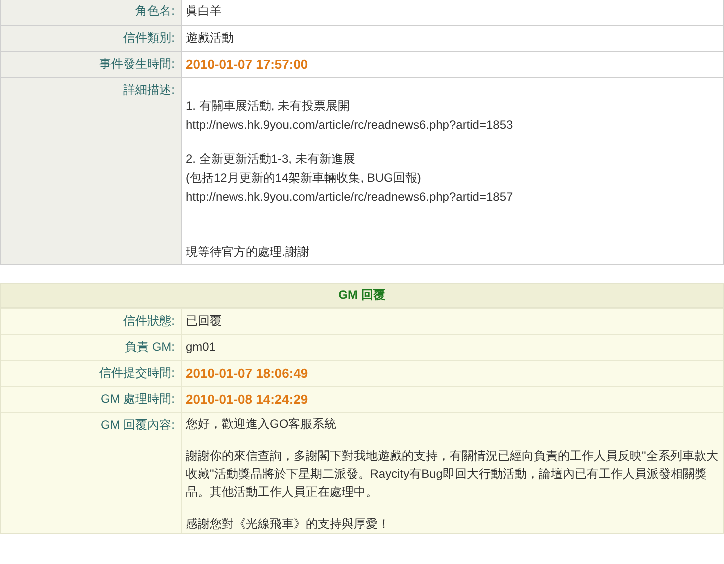  Describe the element at coordinates (91, 64) in the screenshot. I see `field-label: 事件發生時間:` at that location.